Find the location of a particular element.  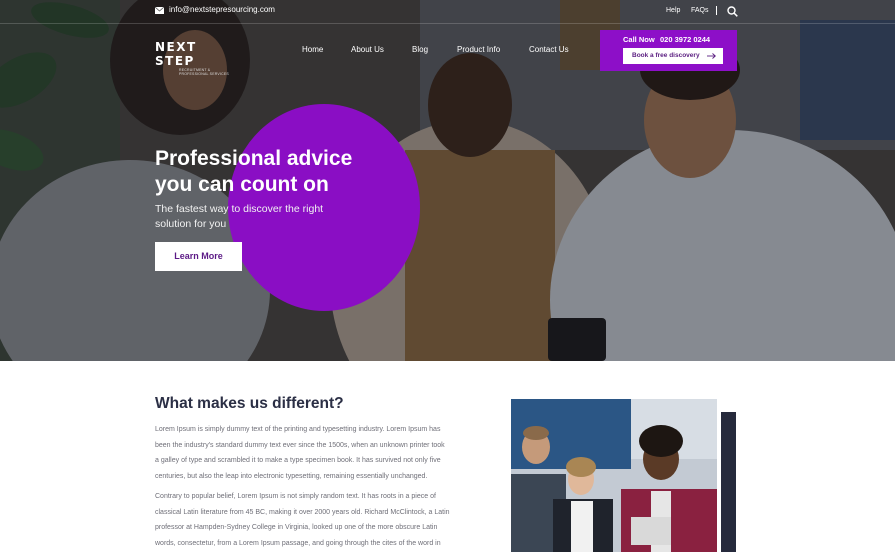

team-photo is located at coordinates (614, 475).